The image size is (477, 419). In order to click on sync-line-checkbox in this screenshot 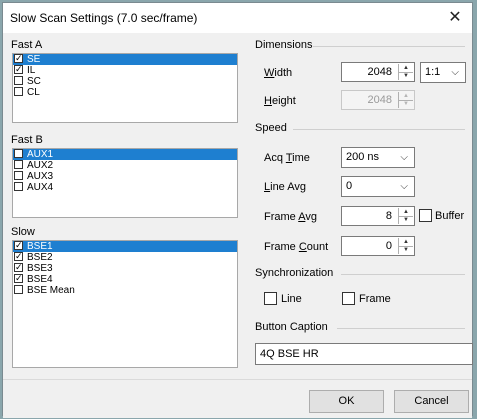, I will do `click(270, 298)`.